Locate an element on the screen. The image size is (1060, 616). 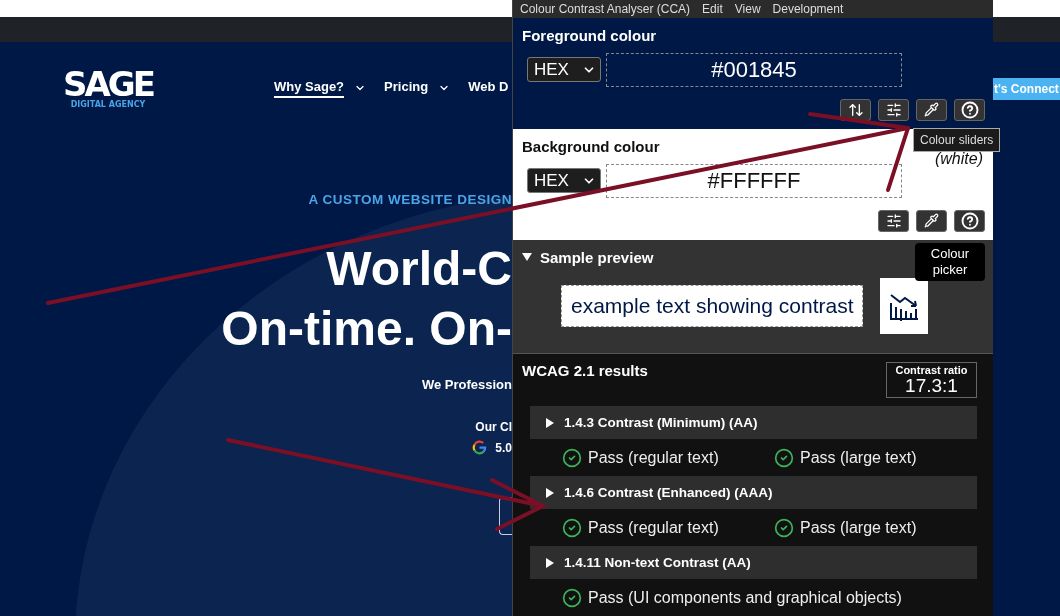
sample-text: example text showing contrast is located at coordinates (712, 305).